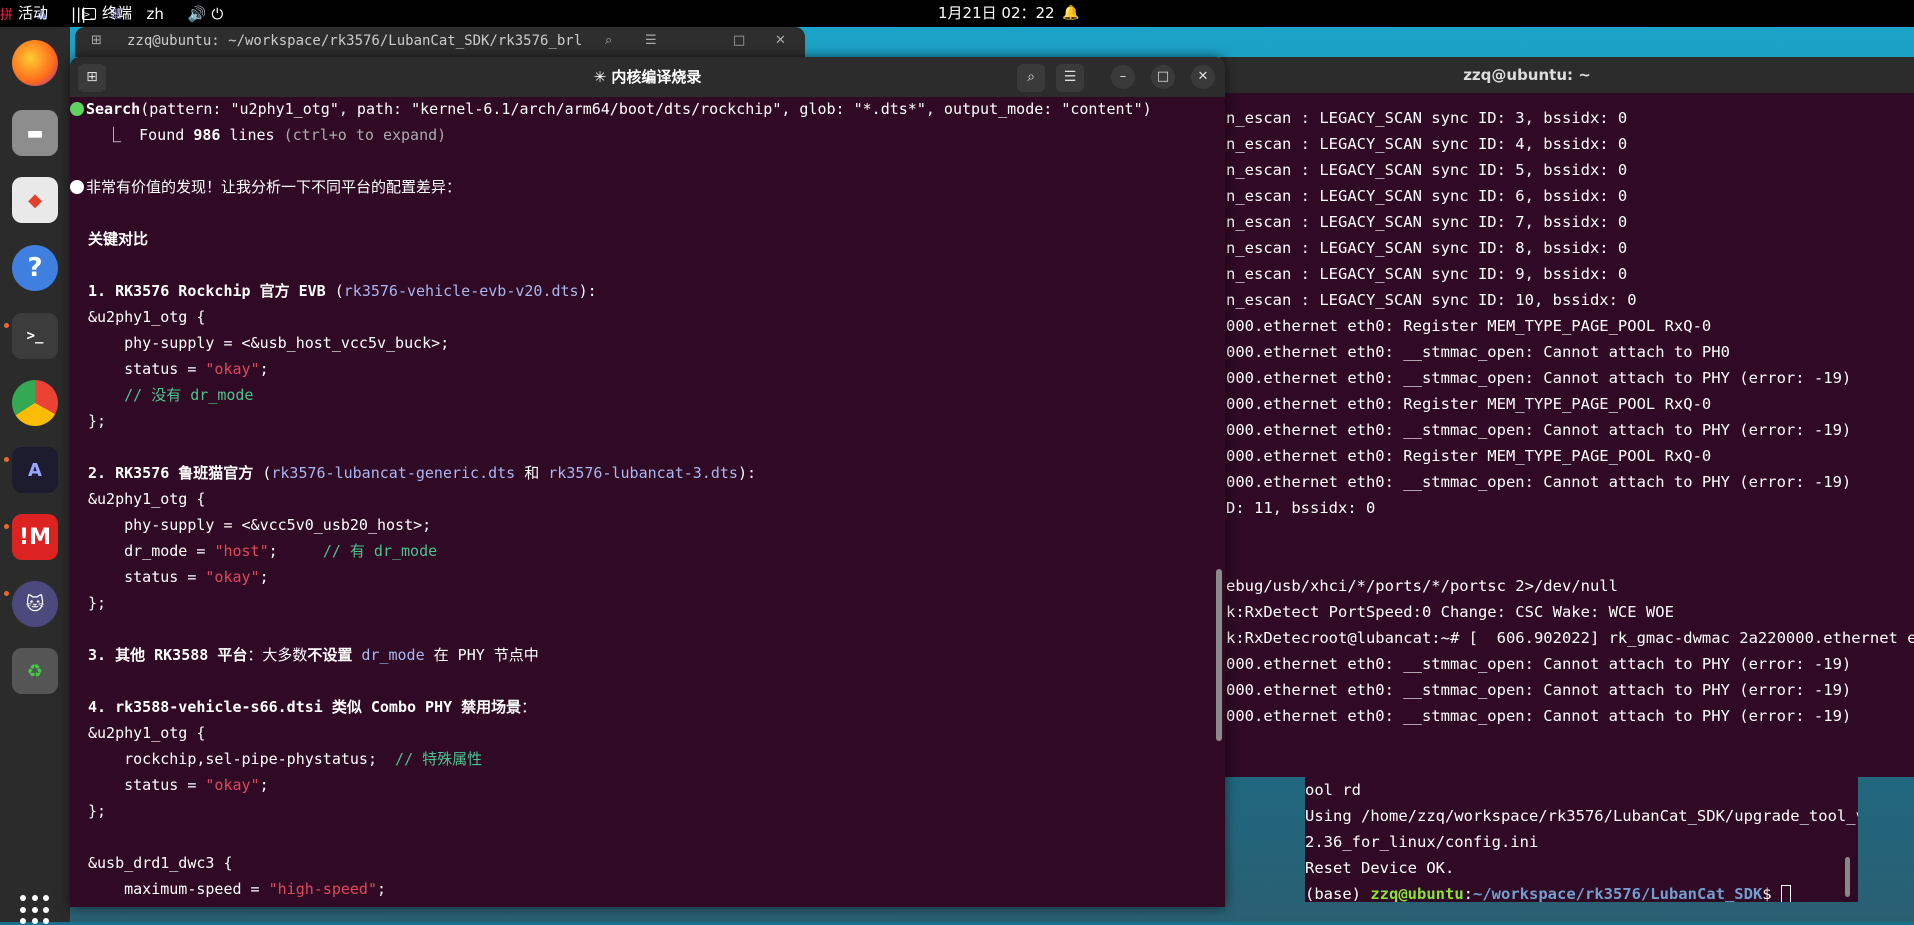 The image size is (1914, 925). I want to click on sec3-text: 3. 其他 RK3588 平台：大多数不设置 dr_mode 在 PHY 节点中, so click(313, 655).